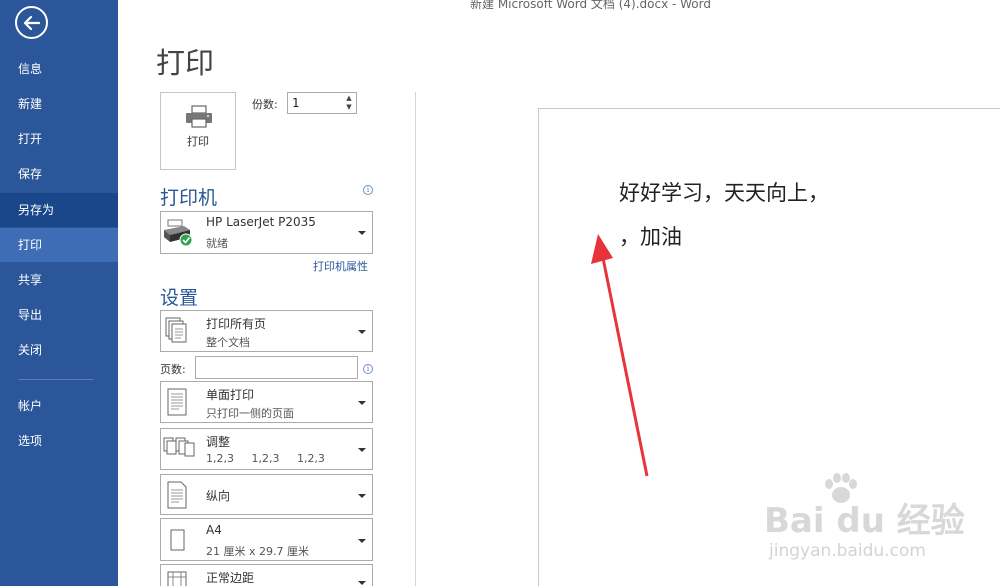 The width and height of the screenshot is (1000, 586). I want to click on margins-label: 正常边距, so click(230, 578).